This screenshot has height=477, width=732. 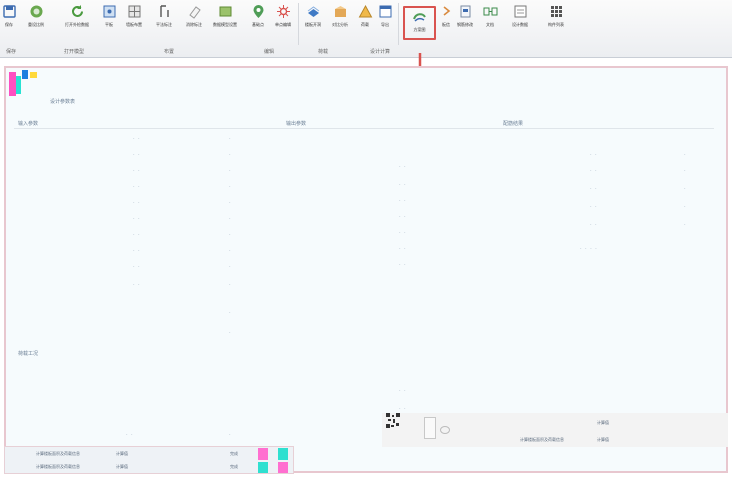 I want to click on rebar-edit-icon, so click(x=465, y=11).